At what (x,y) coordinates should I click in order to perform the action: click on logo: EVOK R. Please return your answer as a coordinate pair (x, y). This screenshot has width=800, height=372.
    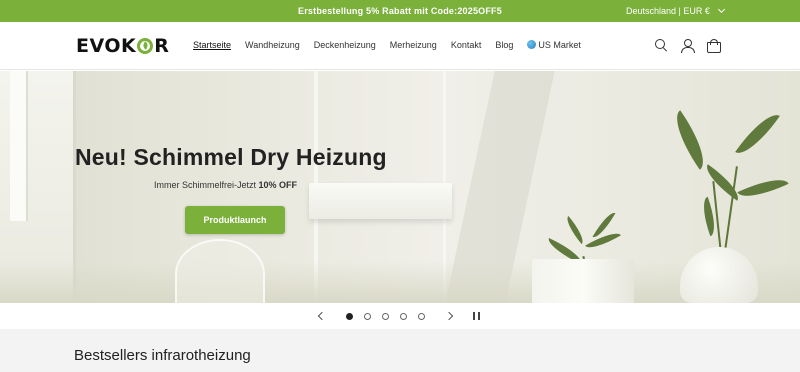
    Looking at the image, I should click on (122, 46).